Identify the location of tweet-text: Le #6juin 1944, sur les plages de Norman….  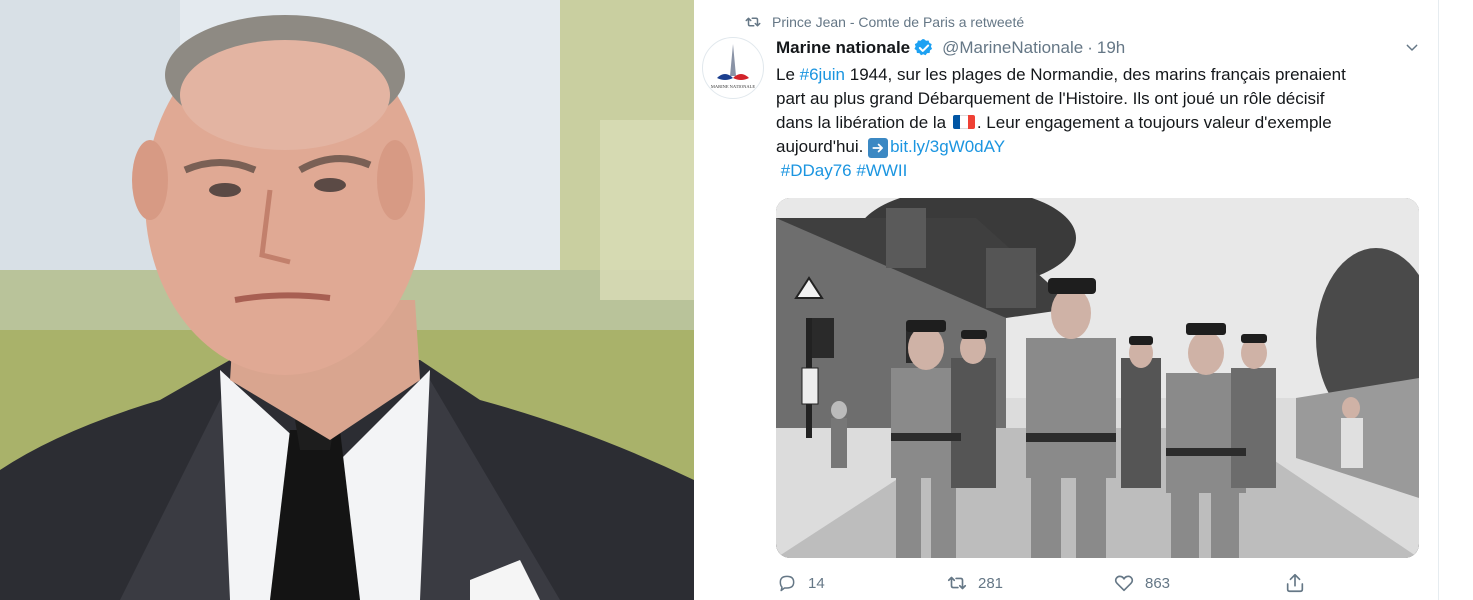
(1091, 123).